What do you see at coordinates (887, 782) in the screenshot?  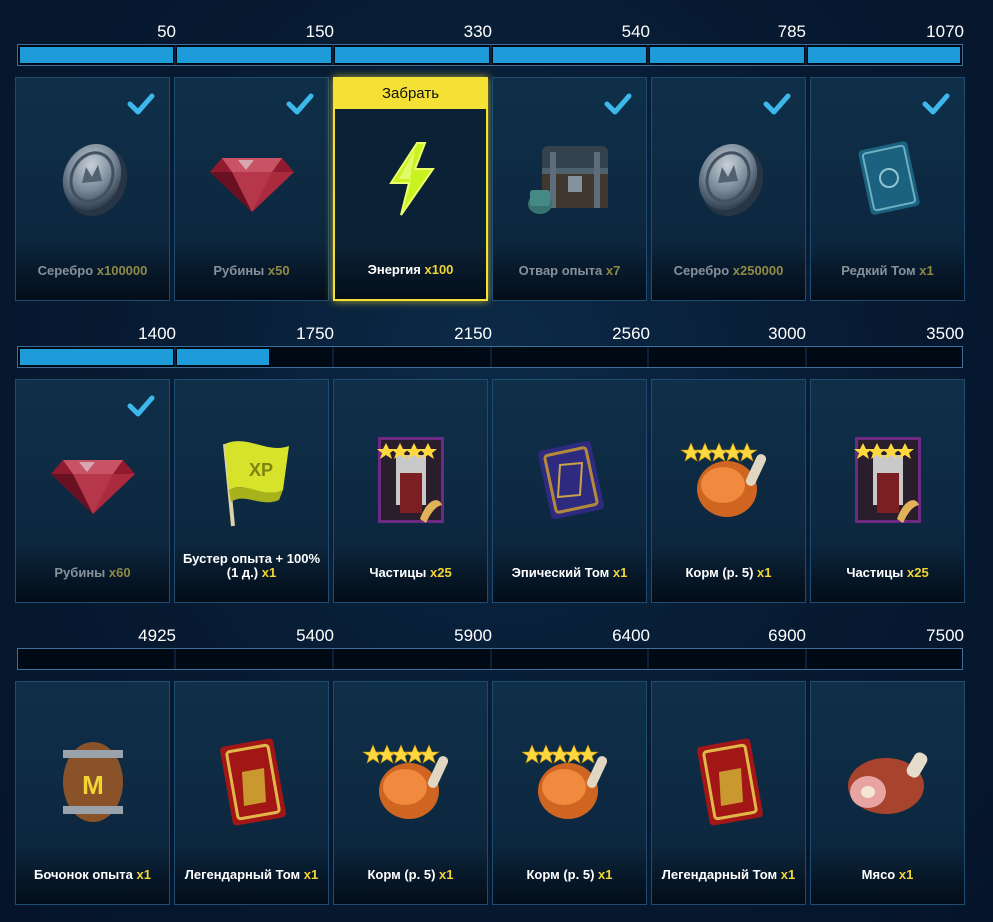 I see `meat-icon` at bounding box center [887, 782].